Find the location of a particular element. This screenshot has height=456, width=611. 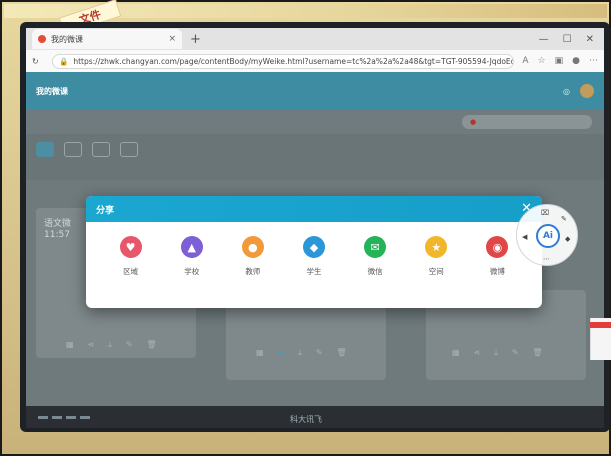

share-target-2: ● 教师 is located at coordinates (253, 256).